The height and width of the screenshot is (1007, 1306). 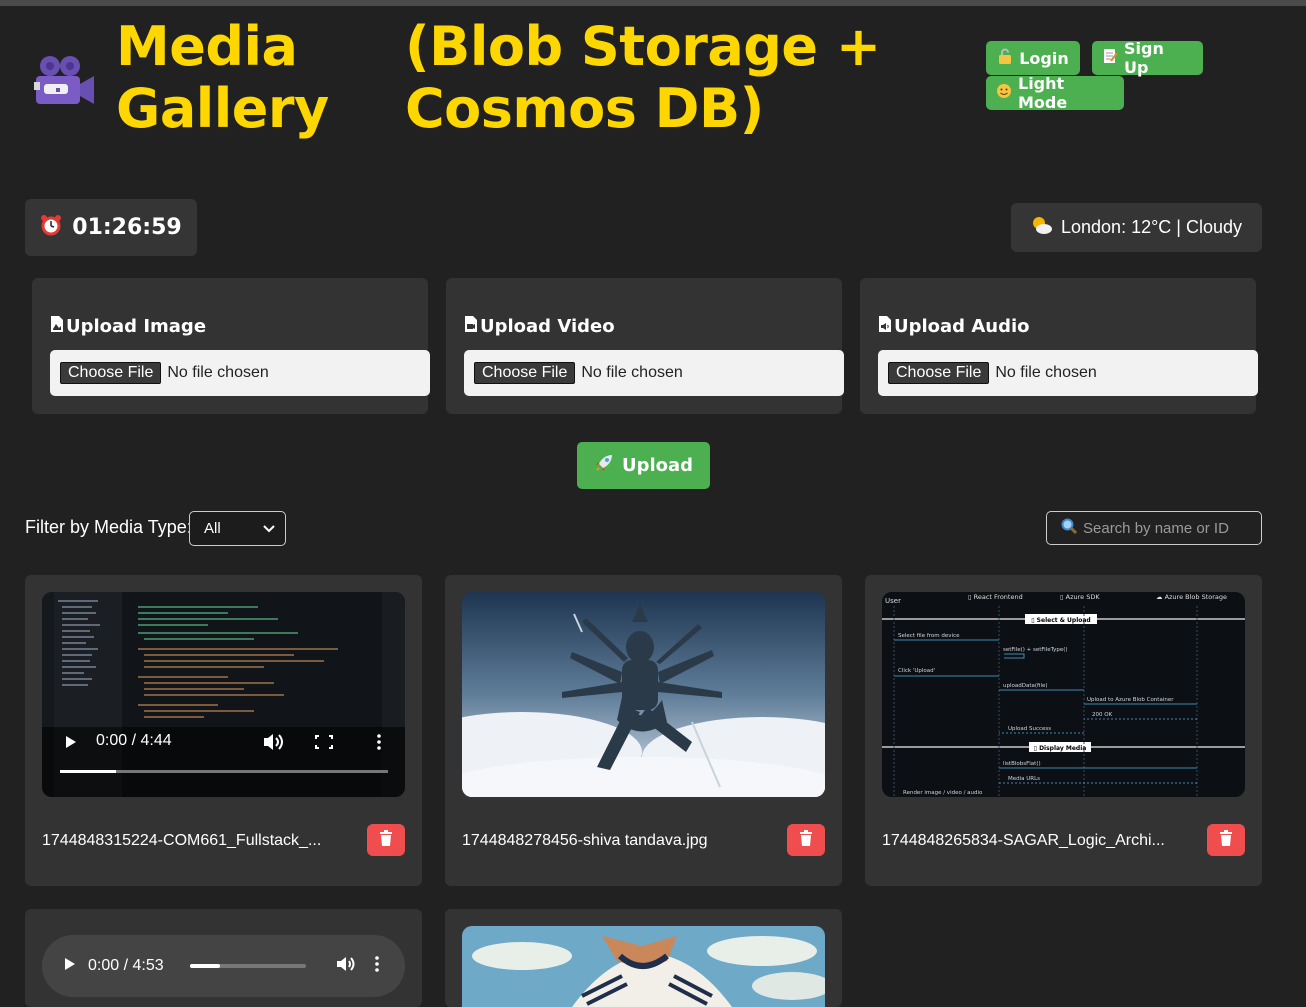 What do you see at coordinates (136, 326) in the screenshot?
I see `upload-image-label: Upload Image` at bounding box center [136, 326].